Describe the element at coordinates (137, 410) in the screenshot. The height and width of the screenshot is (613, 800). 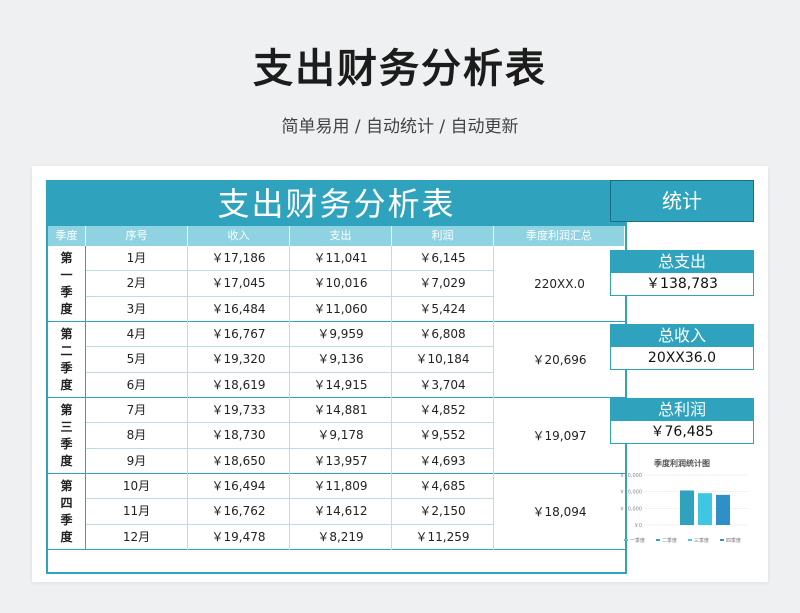
I see `cell-month: 7月` at that location.